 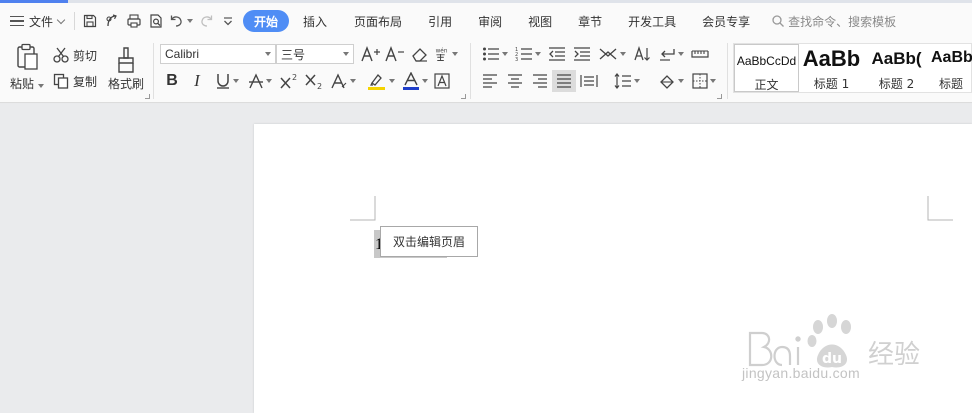 What do you see at coordinates (540, 81) in the screenshot?
I see `align-right-button` at bounding box center [540, 81].